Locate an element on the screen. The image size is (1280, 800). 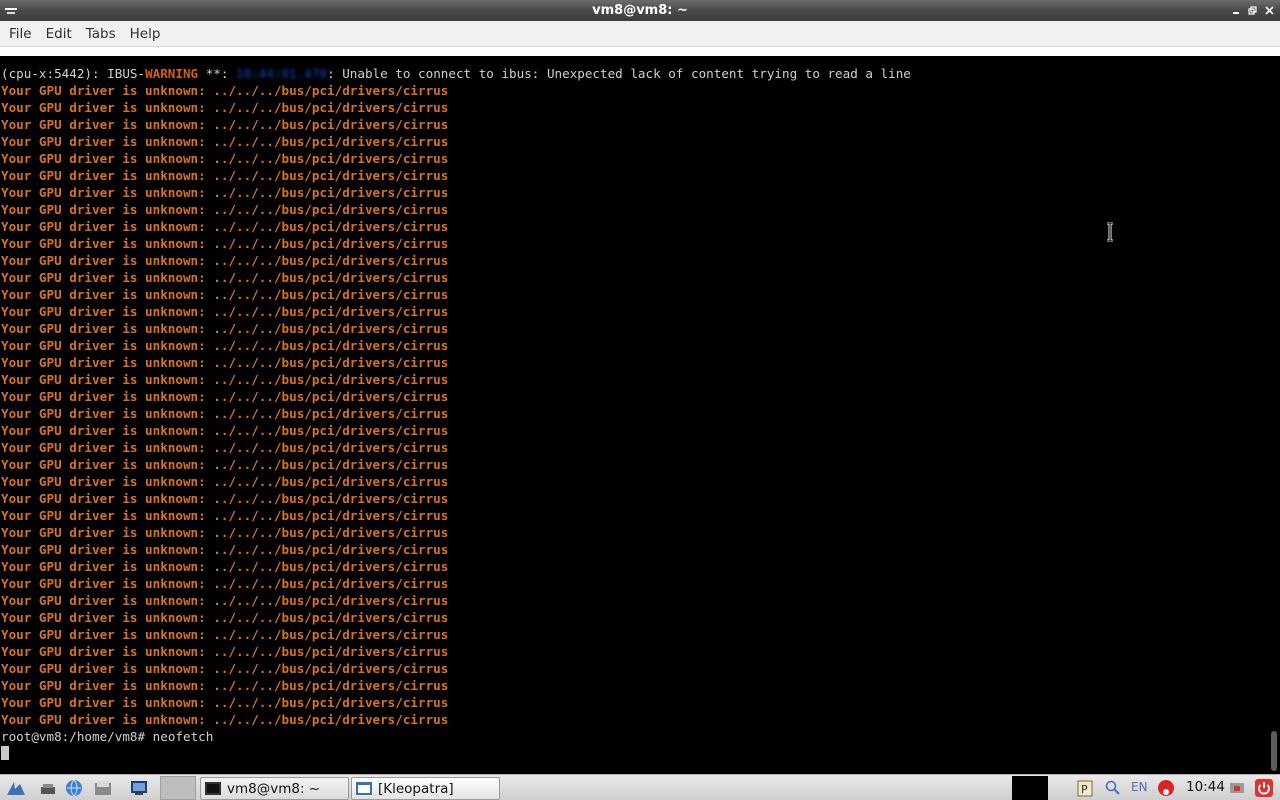
menu-help: Help is located at coordinates (145, 34).